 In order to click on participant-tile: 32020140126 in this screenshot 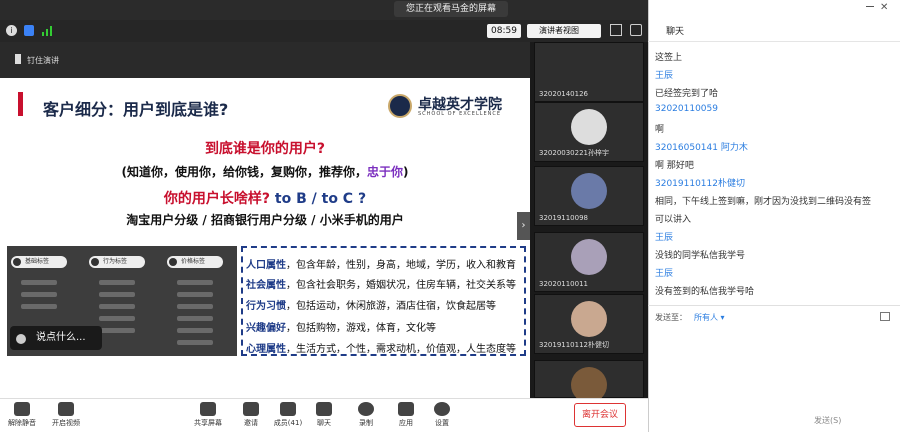, I will do `click(589, 72)`.